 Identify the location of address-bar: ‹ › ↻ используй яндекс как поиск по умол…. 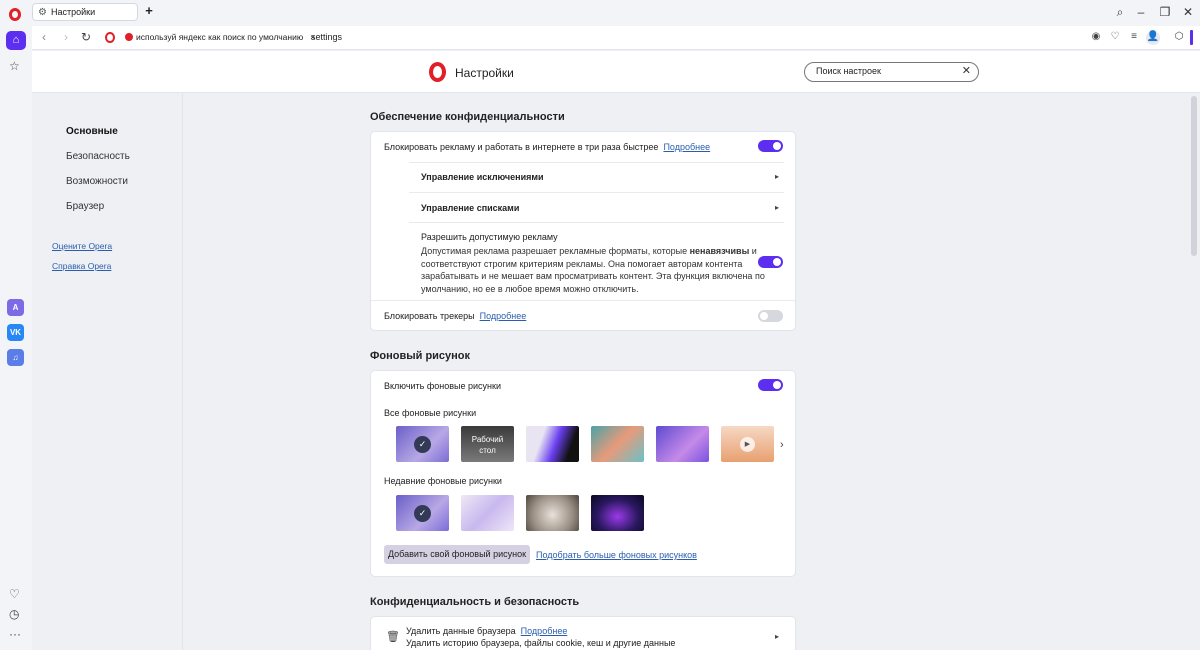
(616, 38).